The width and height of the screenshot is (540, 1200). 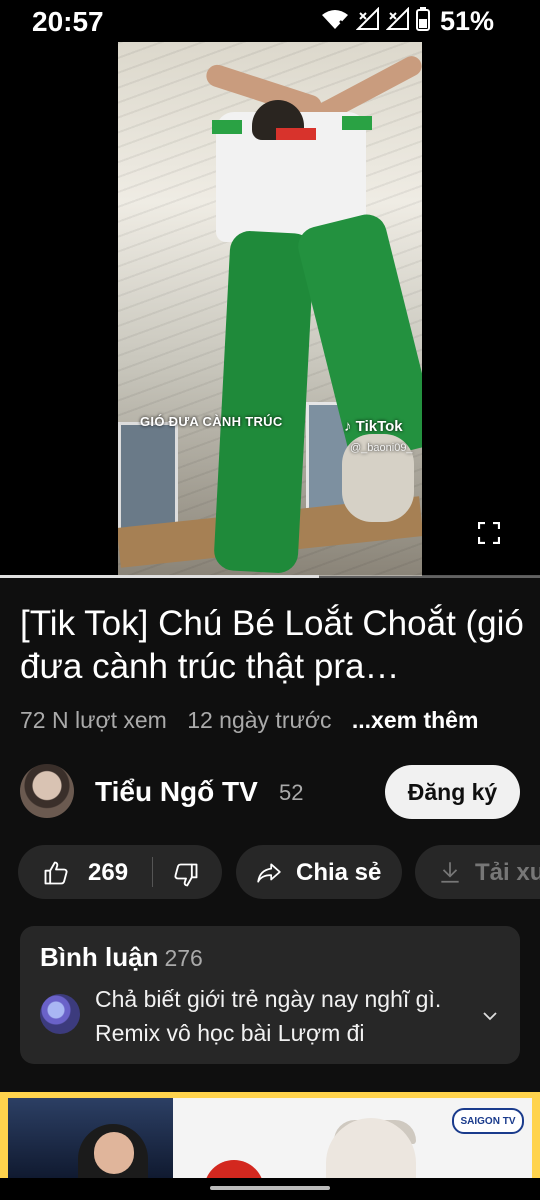 I want to click on ad-banner: SAIGON TV, so click(x=270, y=1135).